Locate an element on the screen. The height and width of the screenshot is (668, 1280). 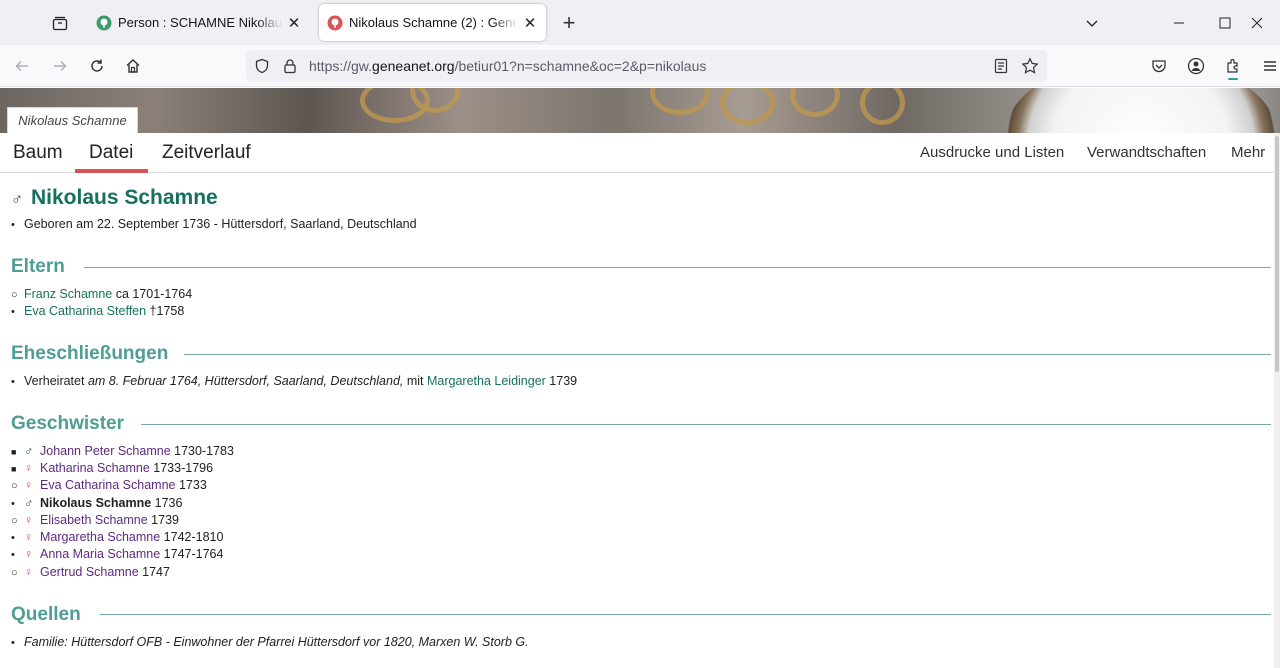
tab-title: Person : SCHAMNE Nikolaus - In is located at coordinates (200, 22).